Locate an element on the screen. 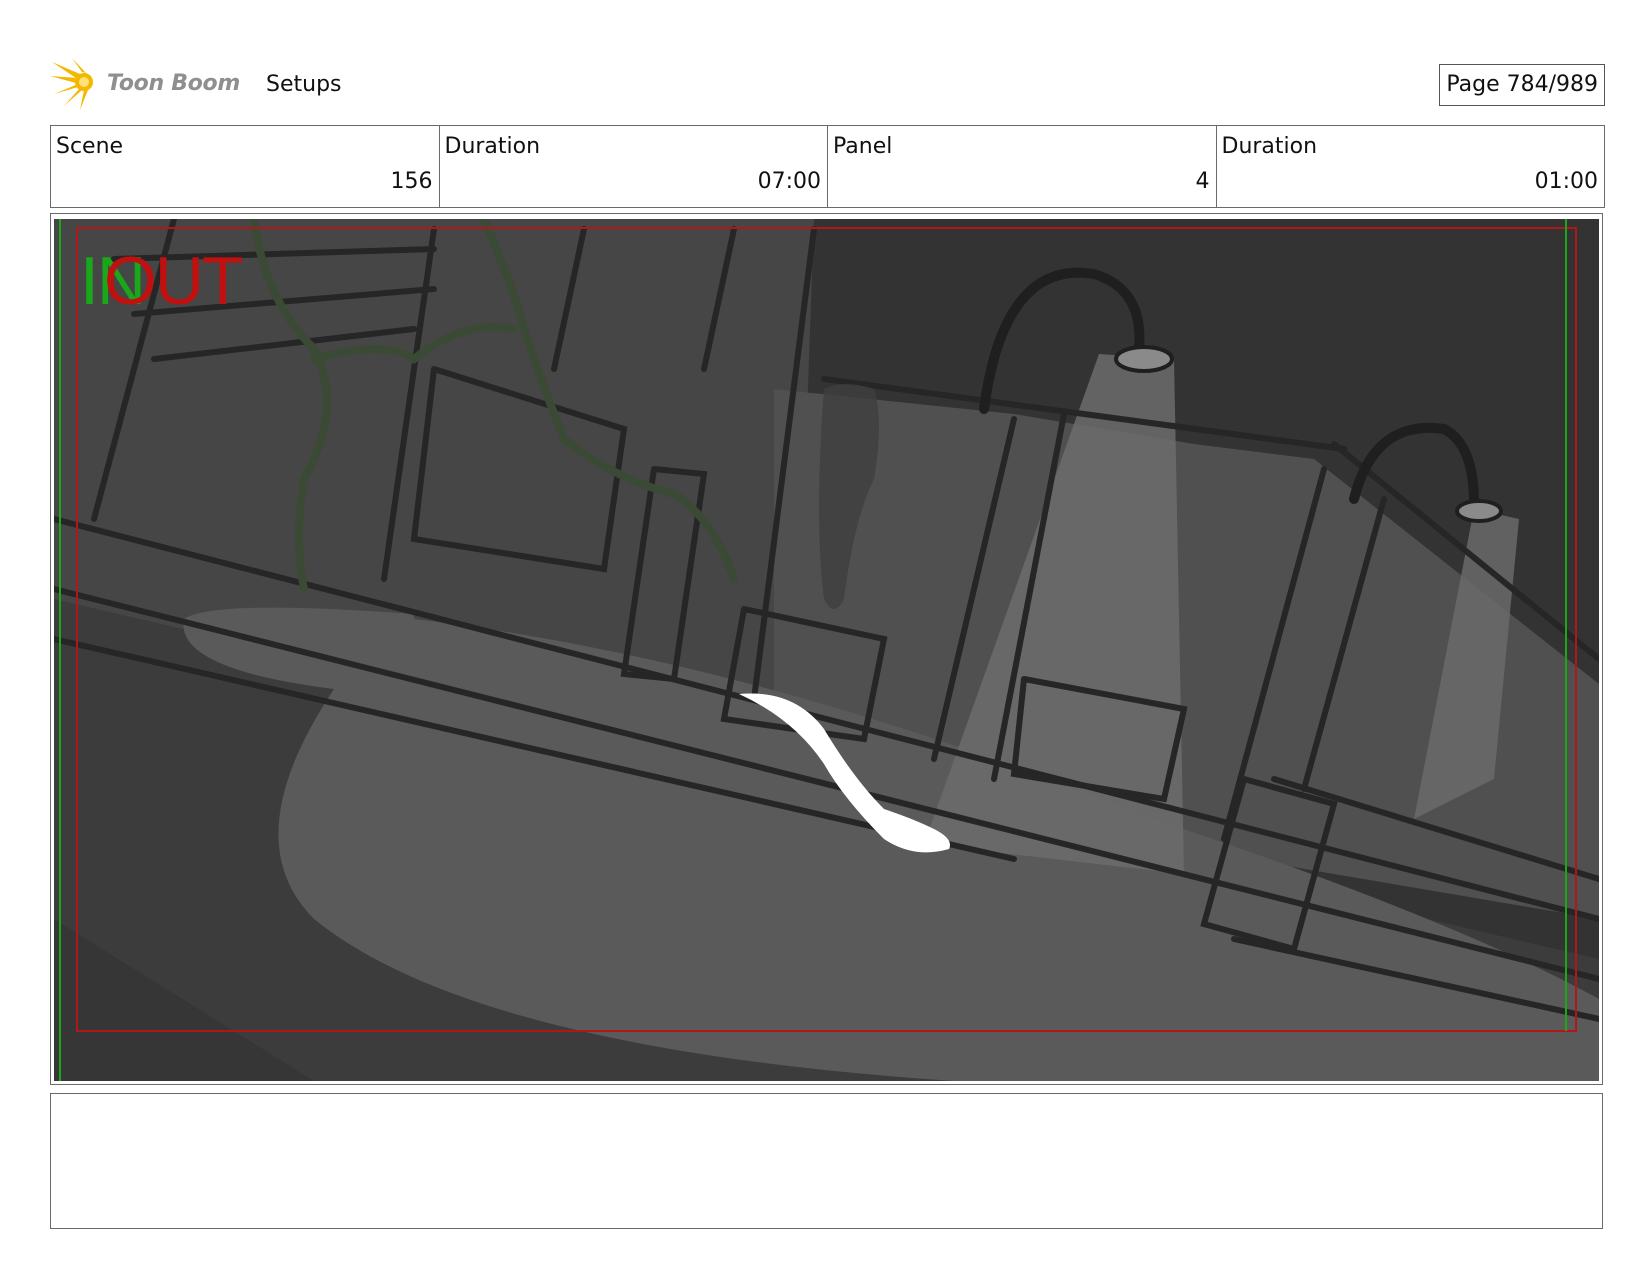 The height and width of the screenshot is (1275, 1650). panel-duration-value: 01:00 is located at coordinates (1566, 181).